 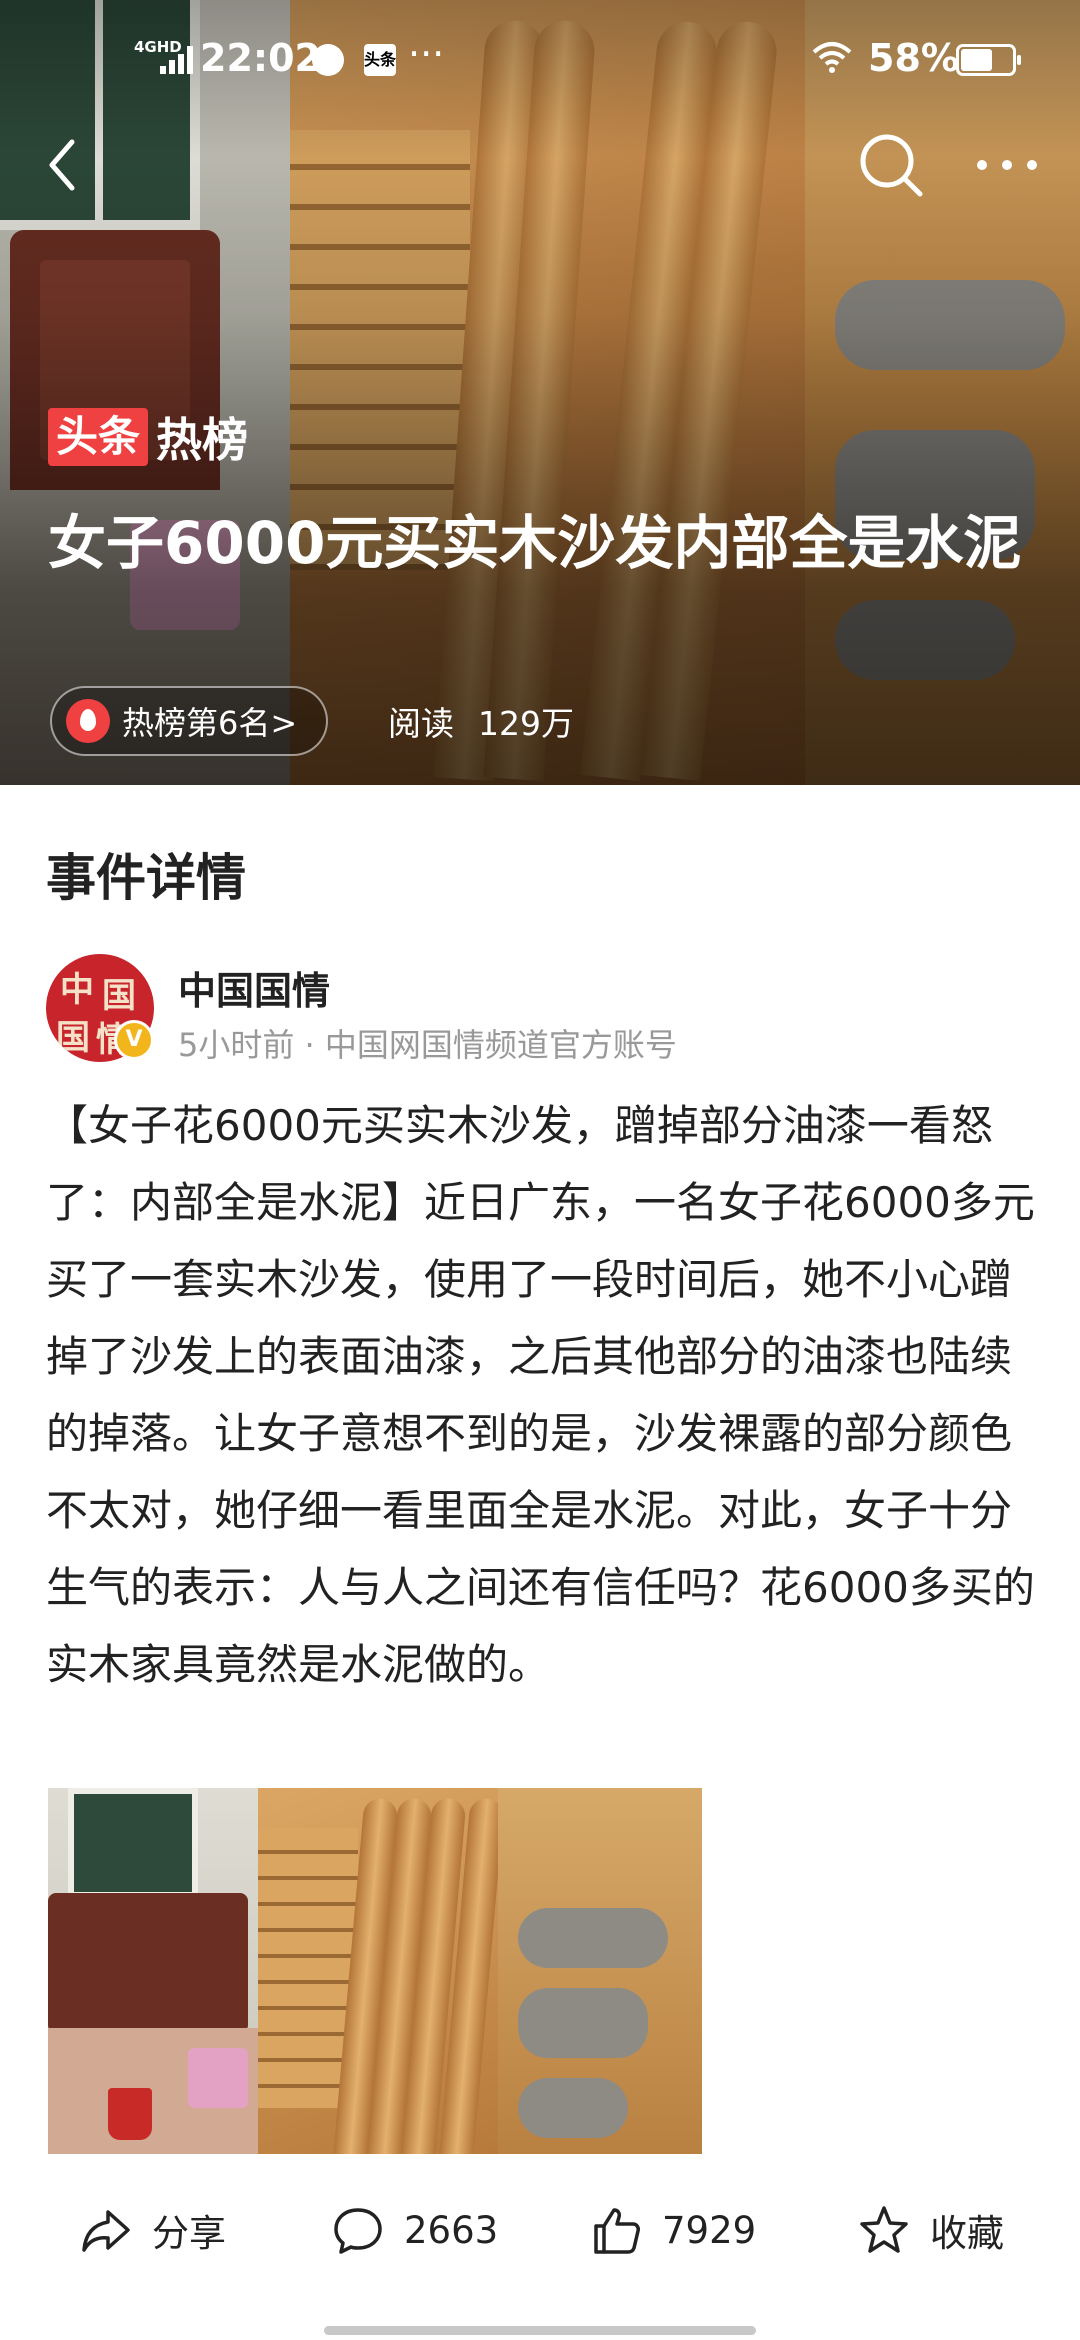 What do you see at coordinates (832, 61) in the screenshot?
I see `wifi-icon` at bounding box center [832, 61].